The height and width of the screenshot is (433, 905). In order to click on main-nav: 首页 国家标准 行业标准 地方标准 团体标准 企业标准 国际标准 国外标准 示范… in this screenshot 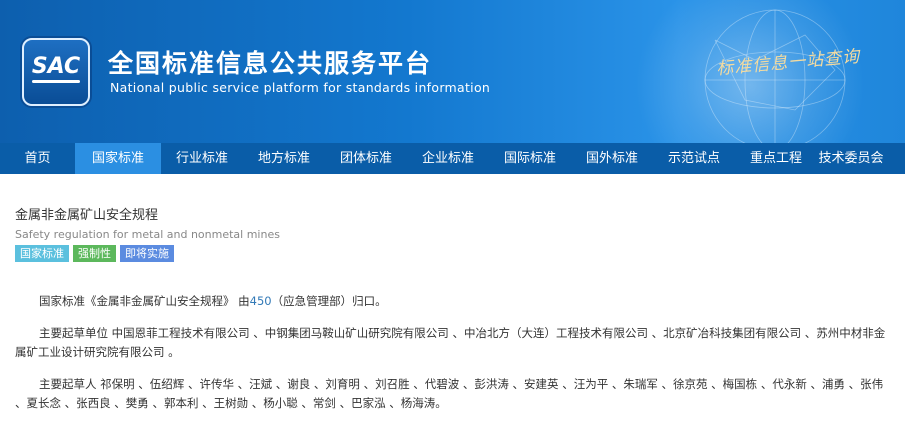, I will do `click(452, 158)`.